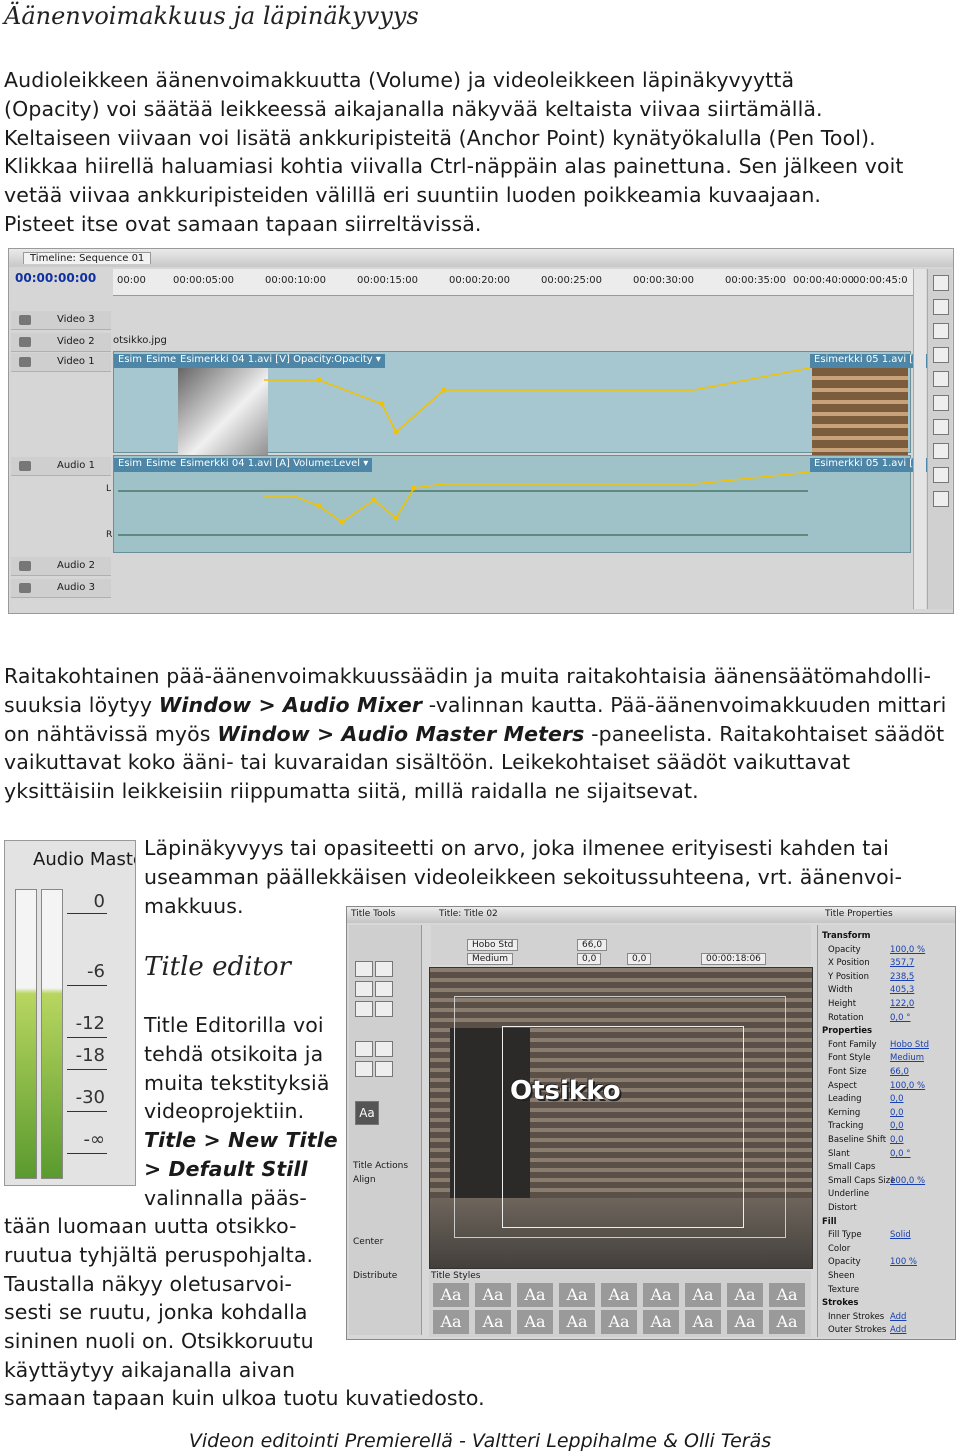  I want to click on selection-box, so click(623, 1127).